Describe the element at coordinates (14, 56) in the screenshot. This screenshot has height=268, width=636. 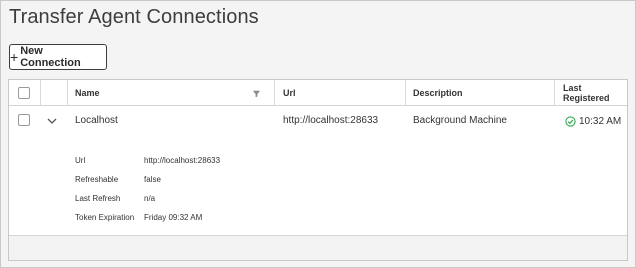
I see `plus-icon: +` at that location.